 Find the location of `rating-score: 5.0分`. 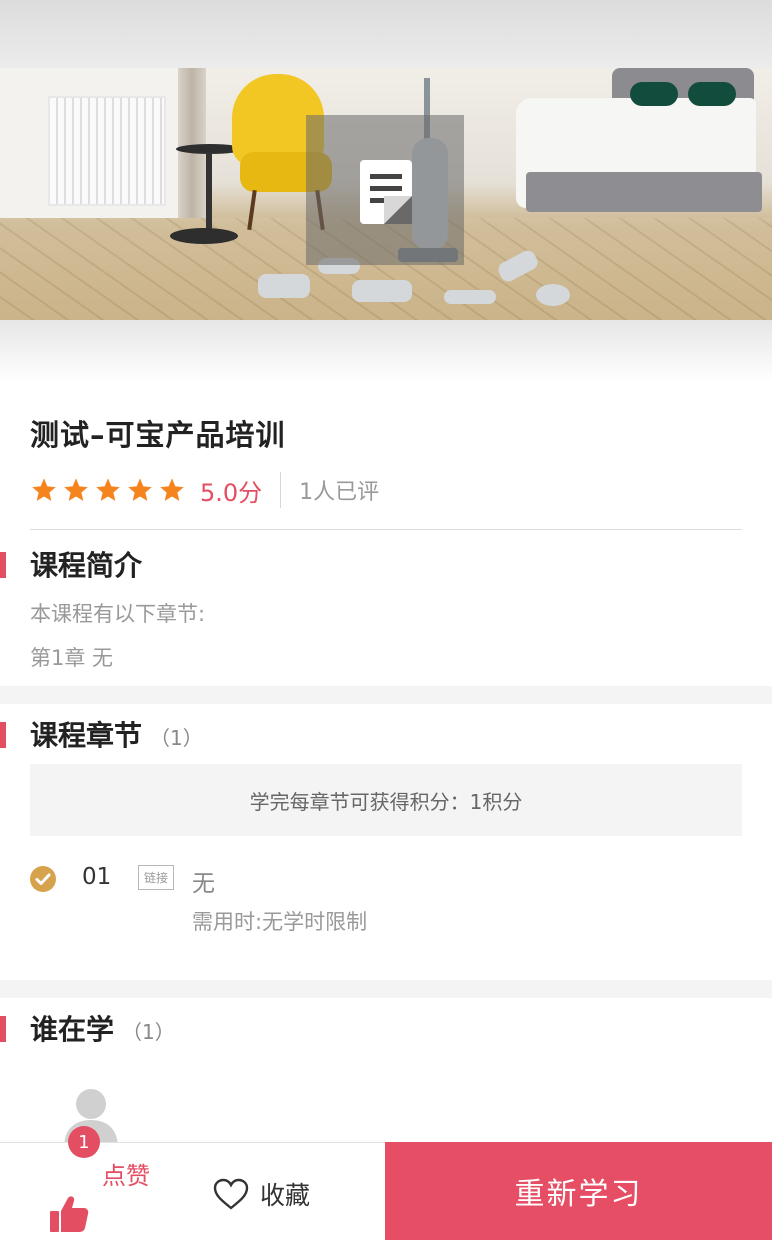

rating-score: 5.0分 is located at coordinates (231, 492).